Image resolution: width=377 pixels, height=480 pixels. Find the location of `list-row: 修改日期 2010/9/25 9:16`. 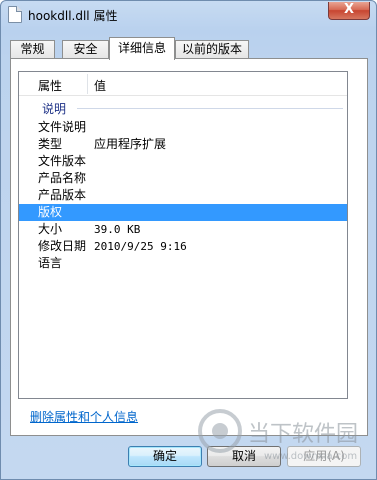

list-row: 修改日期 2010/9/25 9:16 is located at coordinates (183, 246).